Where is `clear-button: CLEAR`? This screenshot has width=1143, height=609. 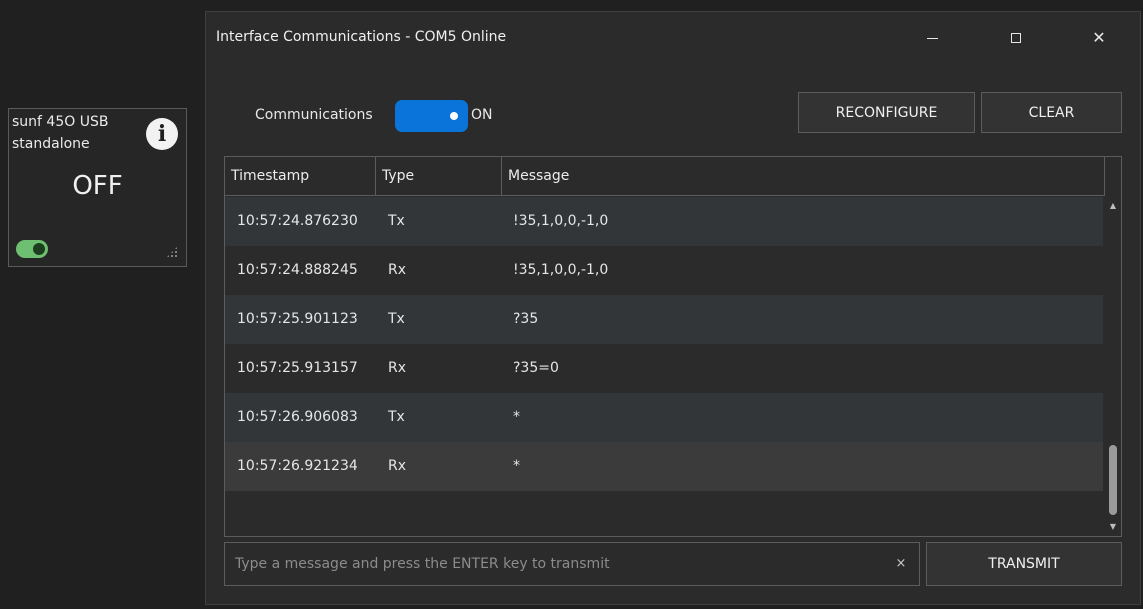 clear-button: CLEAR is located at coordinates (1051, 112).